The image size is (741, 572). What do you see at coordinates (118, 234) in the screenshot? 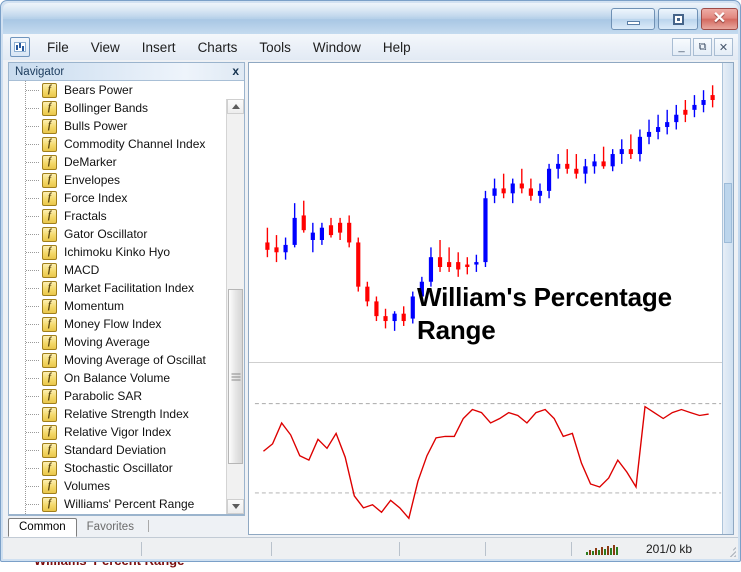
I see `list-item: f Gator Oscillator` at bounding box center [118, 234].